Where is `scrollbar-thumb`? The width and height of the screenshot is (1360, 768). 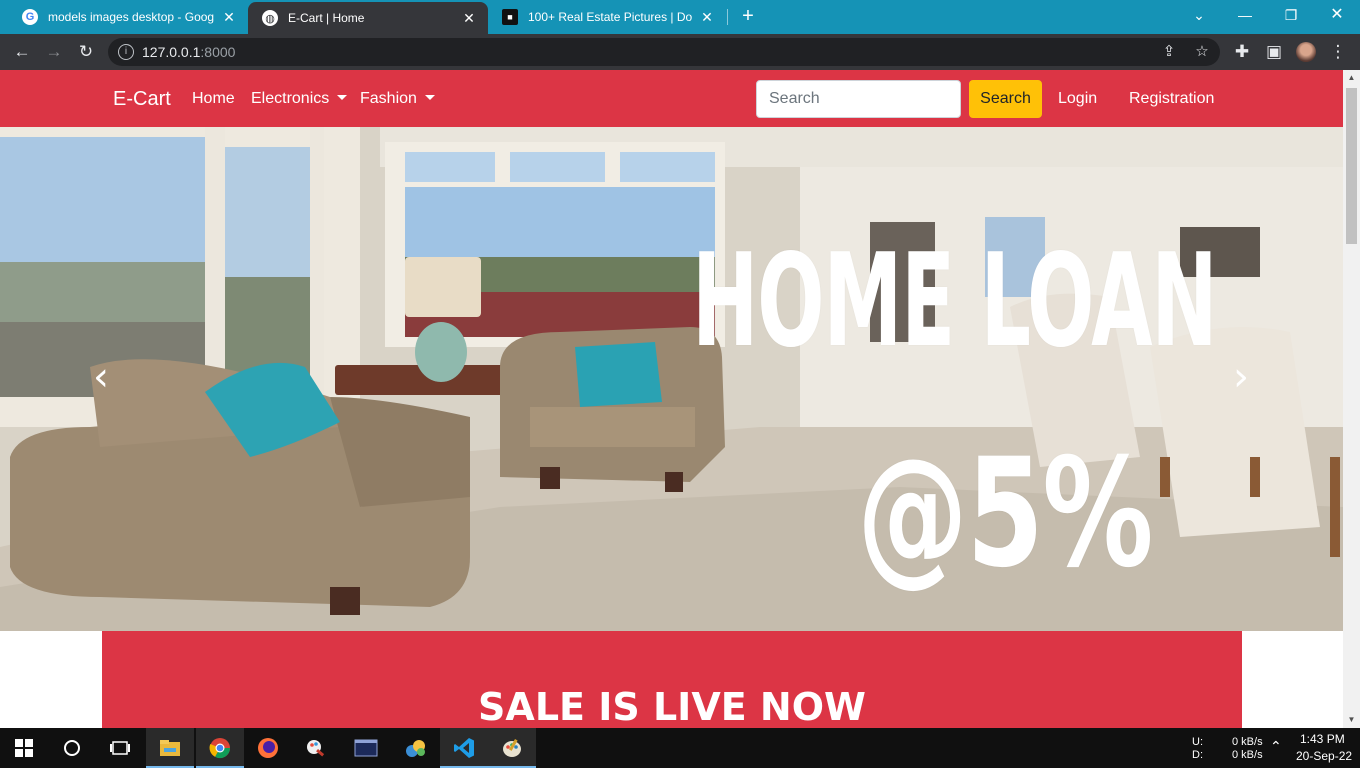 scrollbar-thumb is located at coordinates (1351, 166).